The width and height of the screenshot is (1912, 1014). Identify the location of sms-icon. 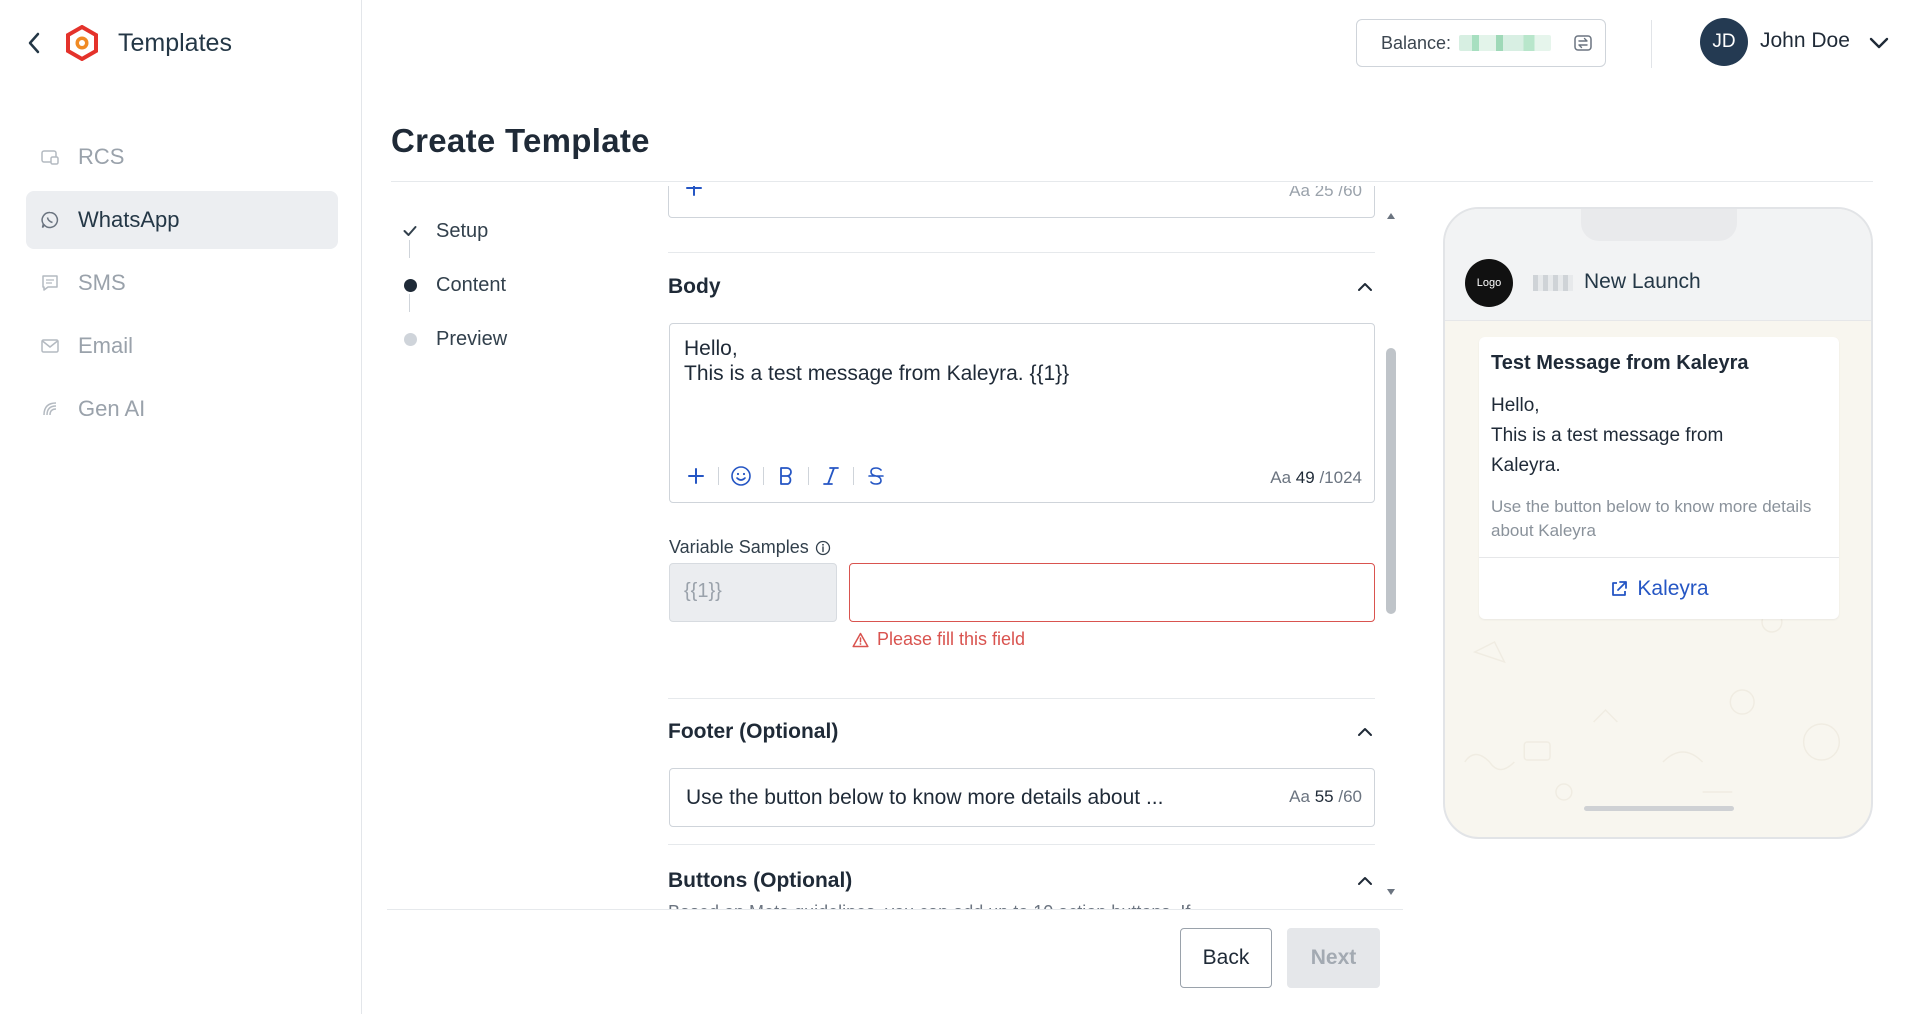
(50, 283).